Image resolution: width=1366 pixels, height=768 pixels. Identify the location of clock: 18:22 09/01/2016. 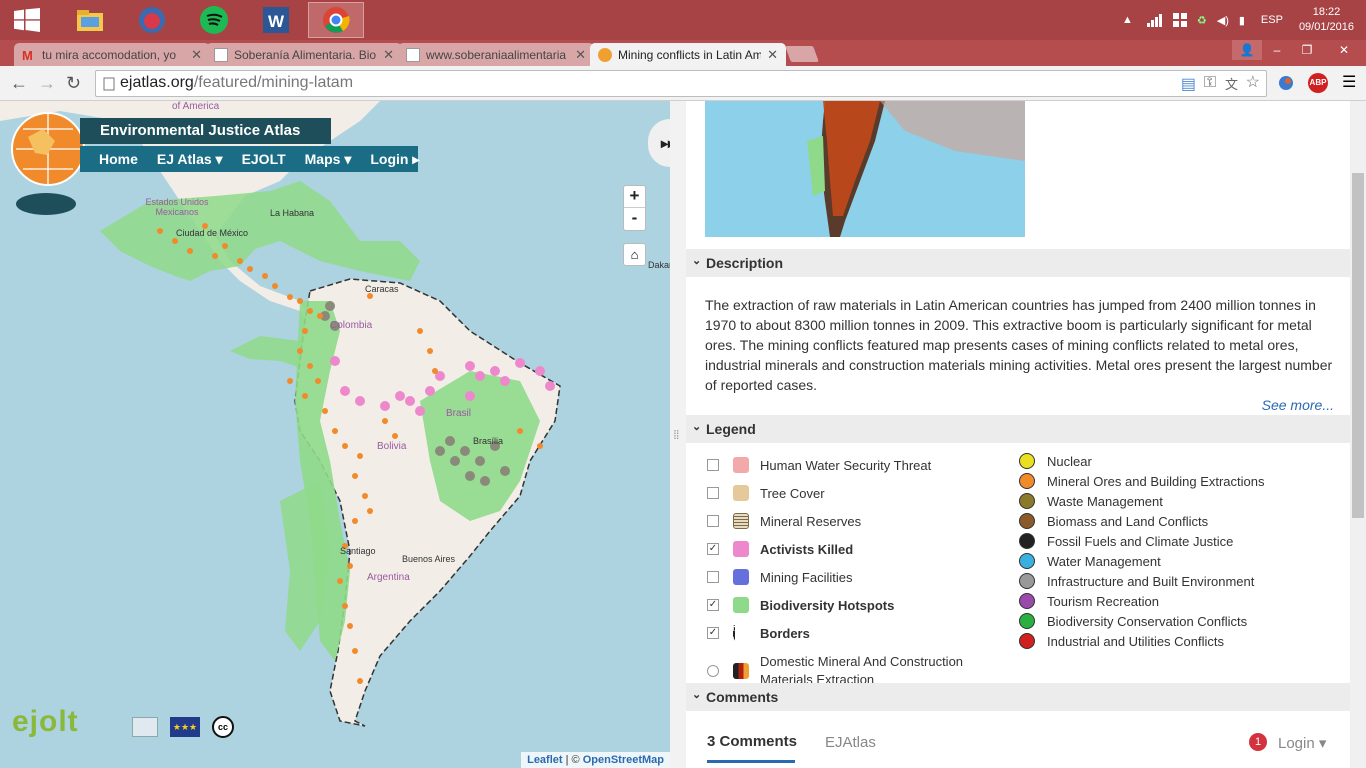
(1326, 20).